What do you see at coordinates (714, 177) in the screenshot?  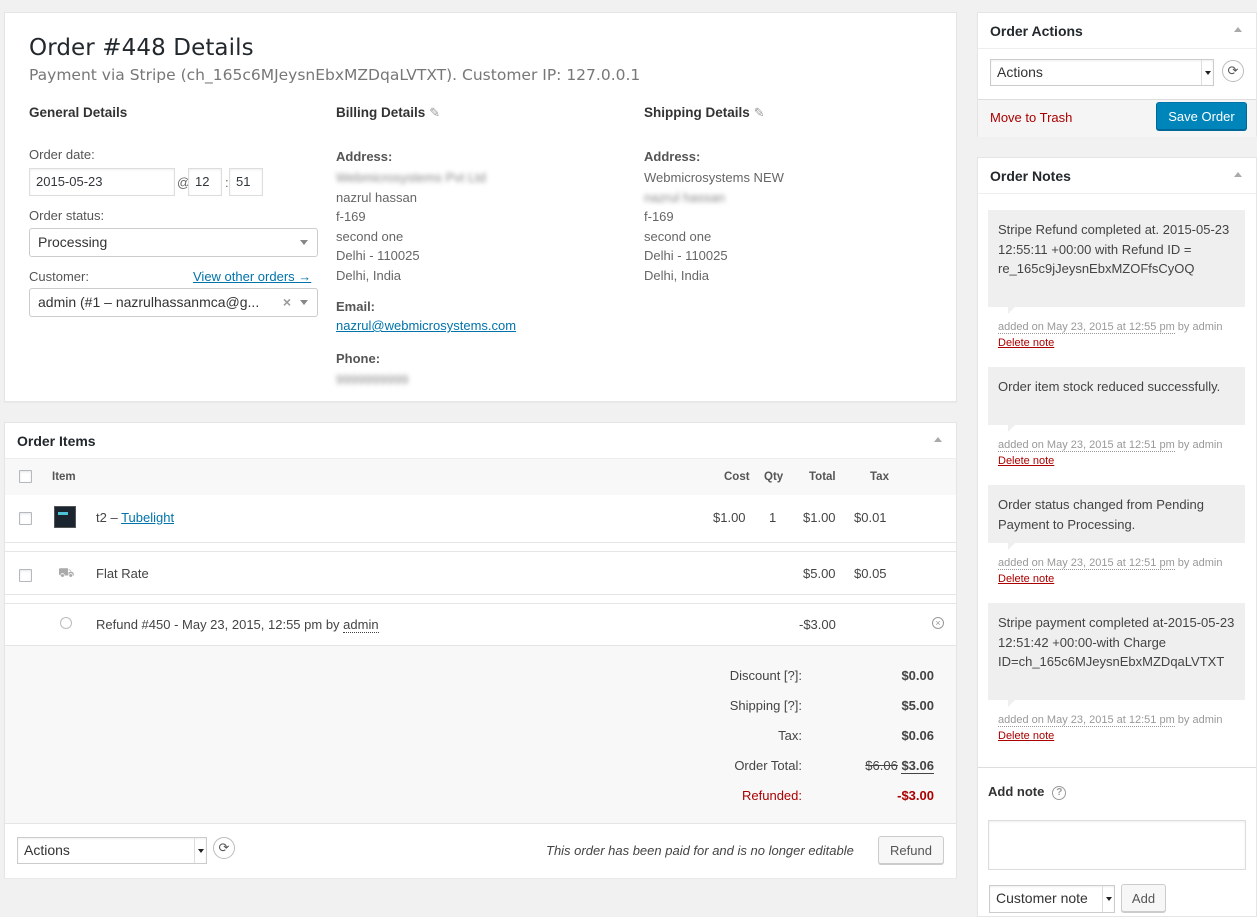 I see `shipping-address-line: Webmicrosystems NEW` at bounding box center [714, 177].